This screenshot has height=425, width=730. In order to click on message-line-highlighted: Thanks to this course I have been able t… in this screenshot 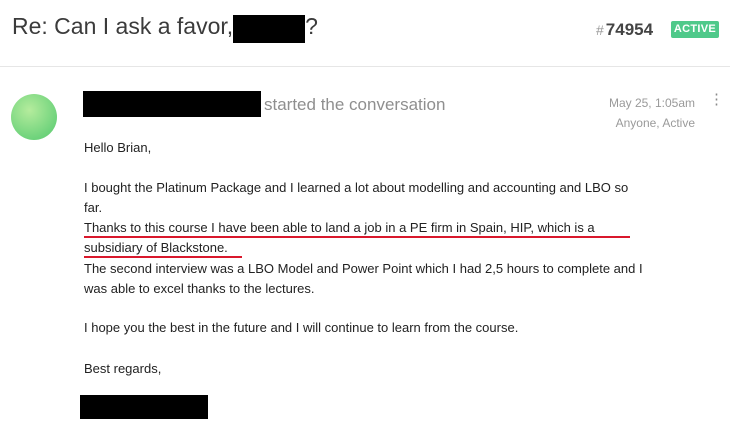, I will do `click(339, 227)`.